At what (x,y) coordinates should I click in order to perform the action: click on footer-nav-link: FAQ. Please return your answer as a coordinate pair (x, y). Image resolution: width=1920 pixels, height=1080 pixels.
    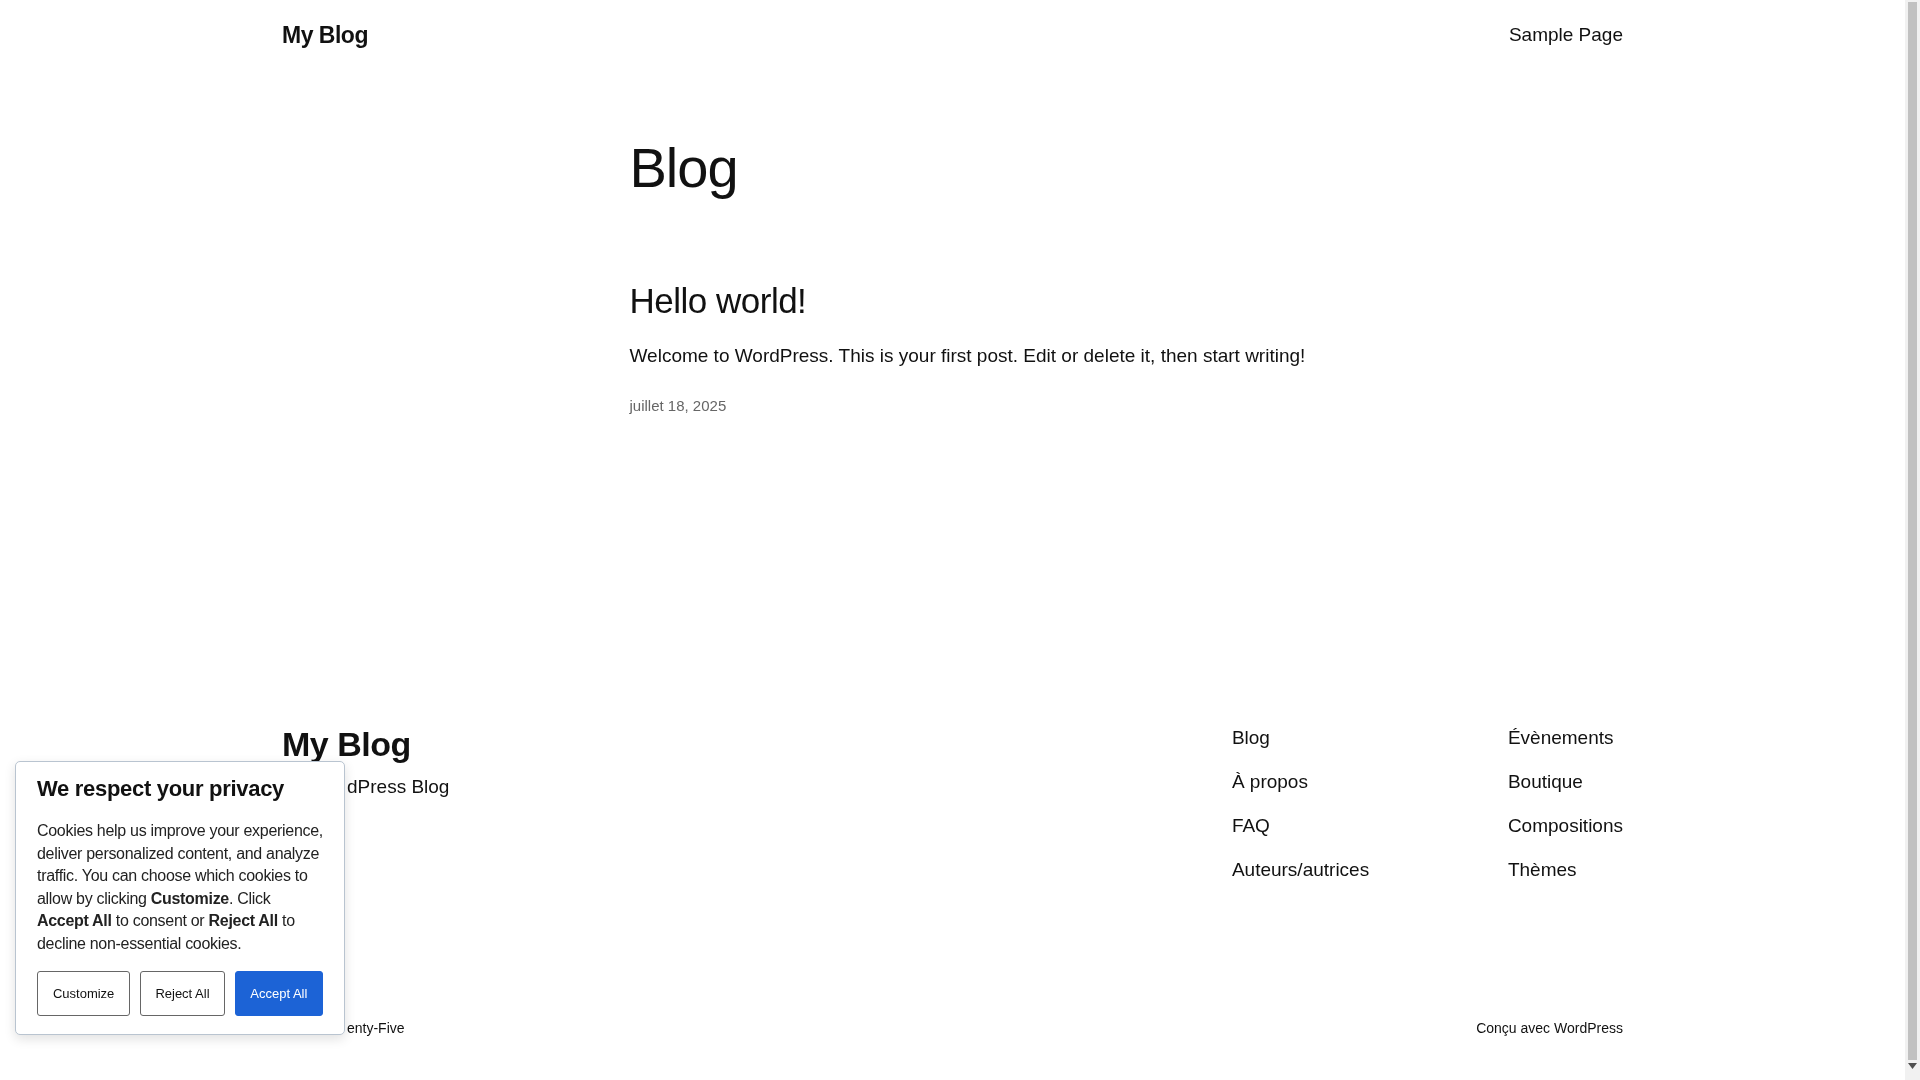
    Looking at the image, I should click on (1369, 826).